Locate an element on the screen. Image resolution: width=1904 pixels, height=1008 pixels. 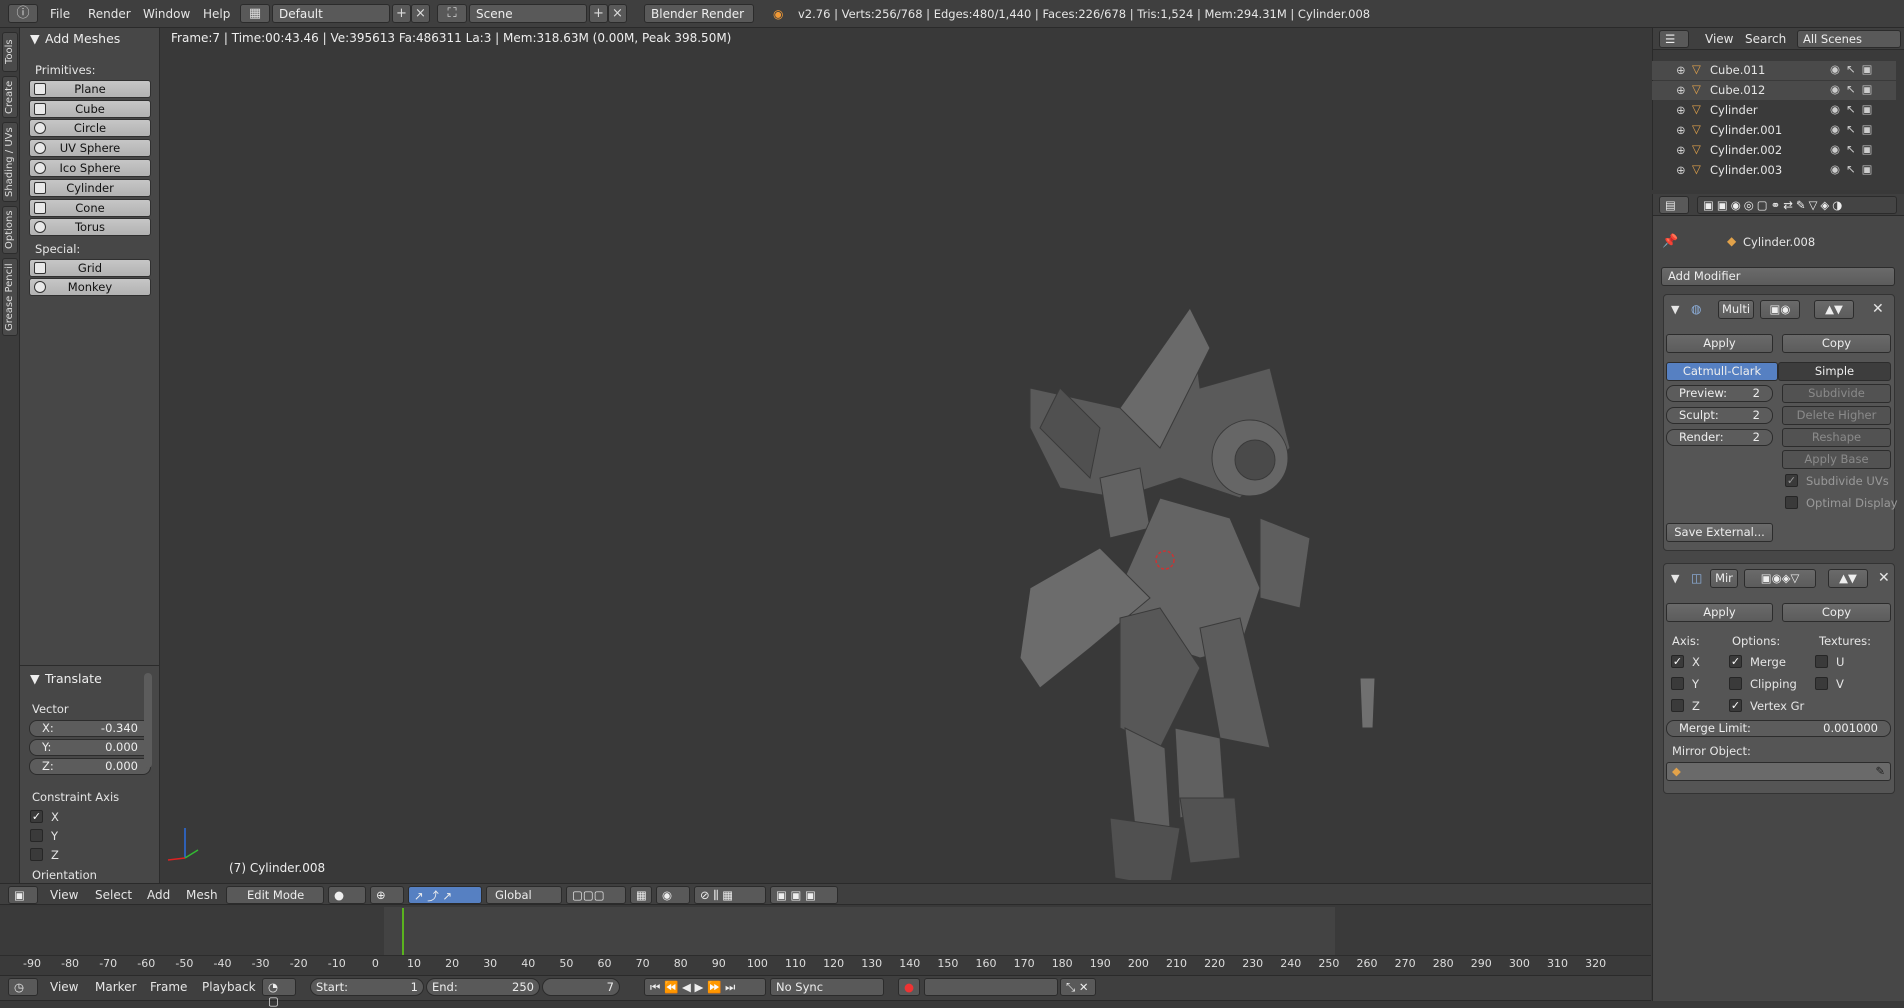
menu-frame: Frame is located at coordinates (168, 987).